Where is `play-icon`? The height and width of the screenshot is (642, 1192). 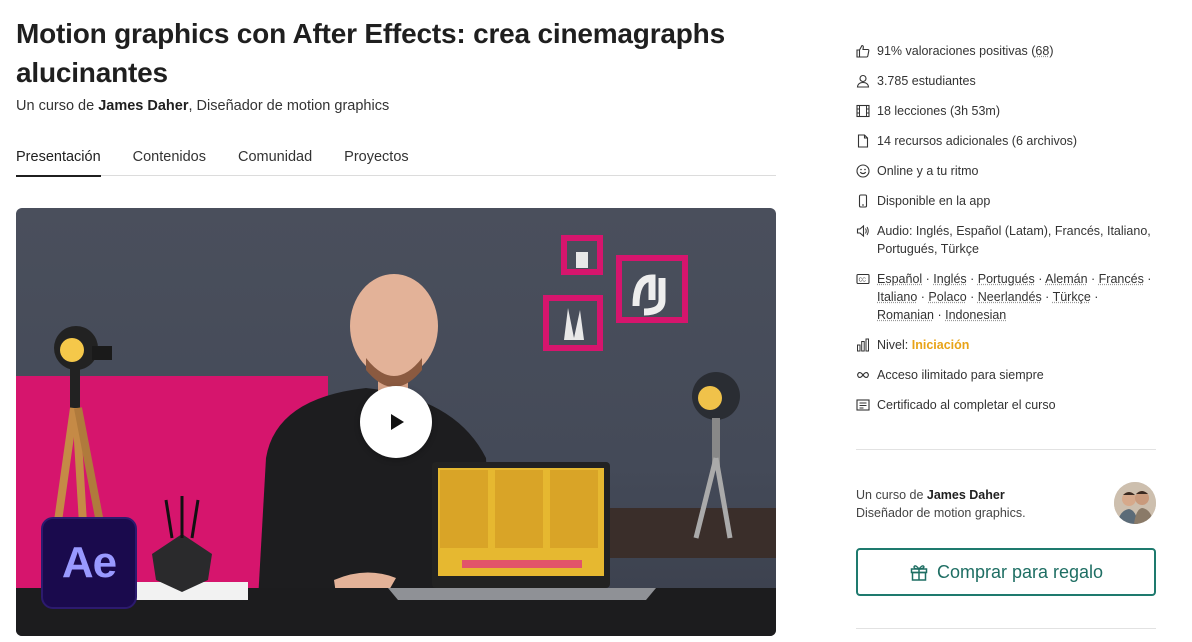
play-icon is located at coordinates (397, 422).